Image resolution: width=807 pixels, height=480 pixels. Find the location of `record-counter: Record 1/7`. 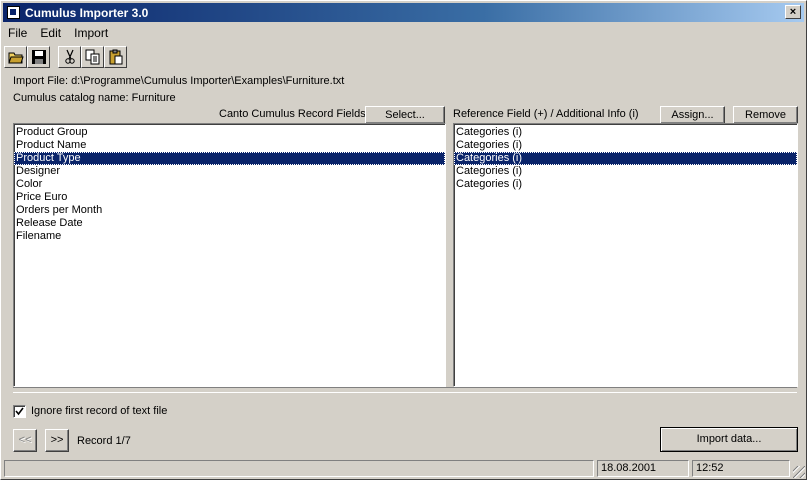

record-counter: Record 1/7 is located at coordinates (104, 441).